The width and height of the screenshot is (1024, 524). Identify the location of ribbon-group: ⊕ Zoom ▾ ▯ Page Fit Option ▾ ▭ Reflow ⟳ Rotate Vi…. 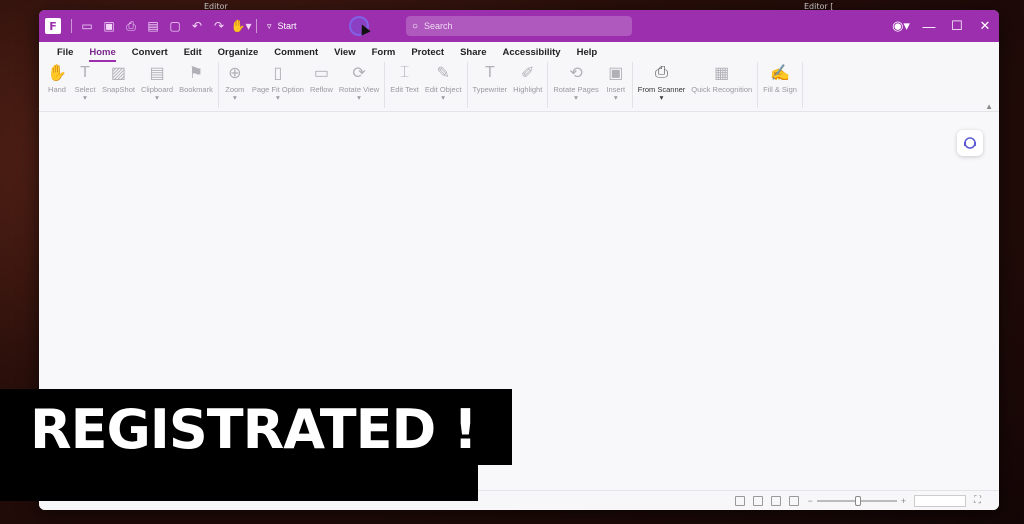
(303, 85).